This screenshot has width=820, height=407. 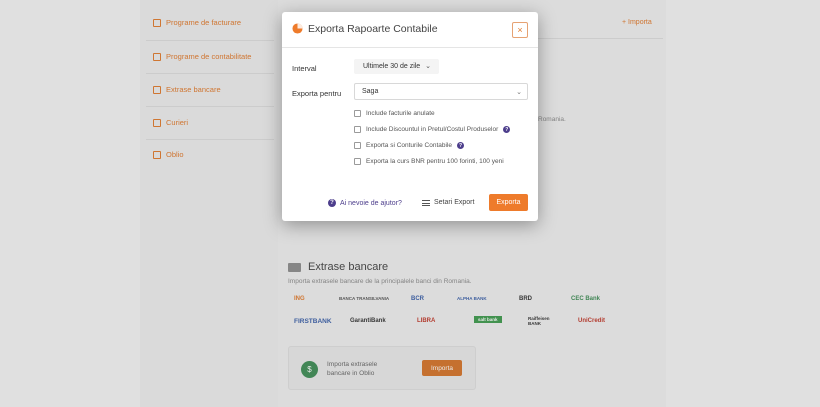 What do you see at coordinates (520, 30) in the screenshot?
I see `close-button: ×` at bounding box center [520, 30].